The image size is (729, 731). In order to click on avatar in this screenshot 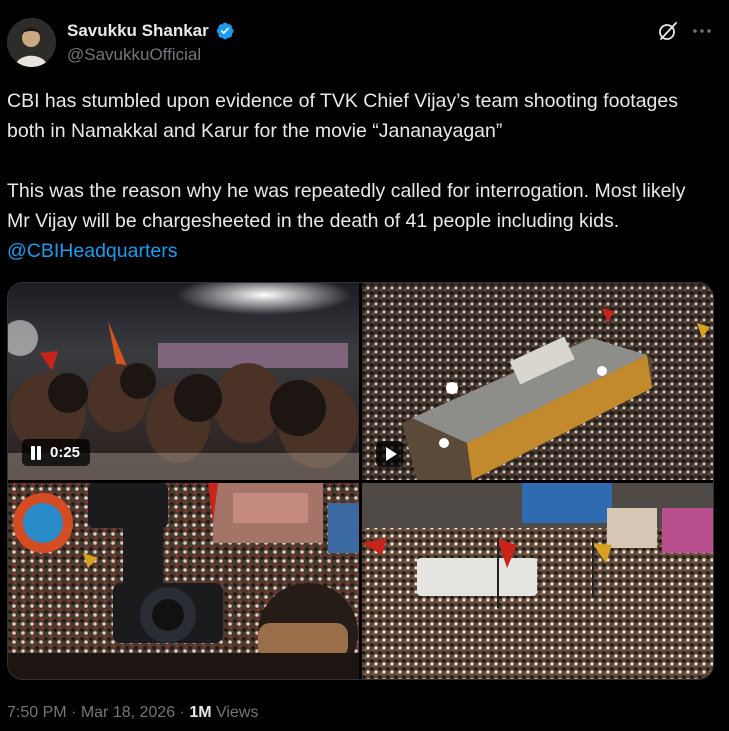, I will do `click(31, 42)`.